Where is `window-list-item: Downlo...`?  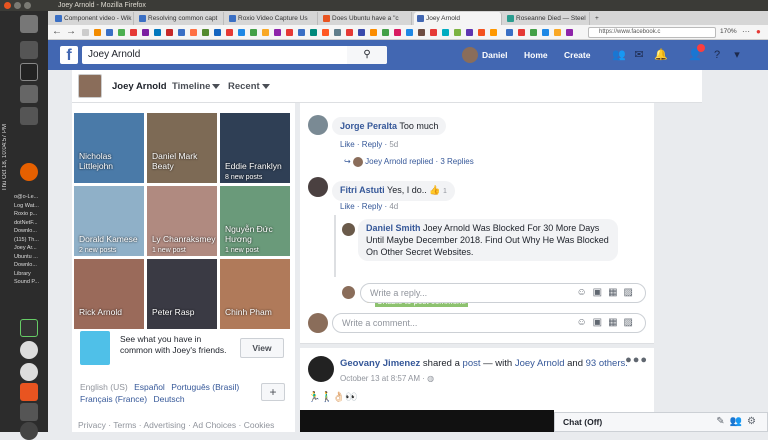
window-list-item: Downlo... is located at coordinates (31, 231).